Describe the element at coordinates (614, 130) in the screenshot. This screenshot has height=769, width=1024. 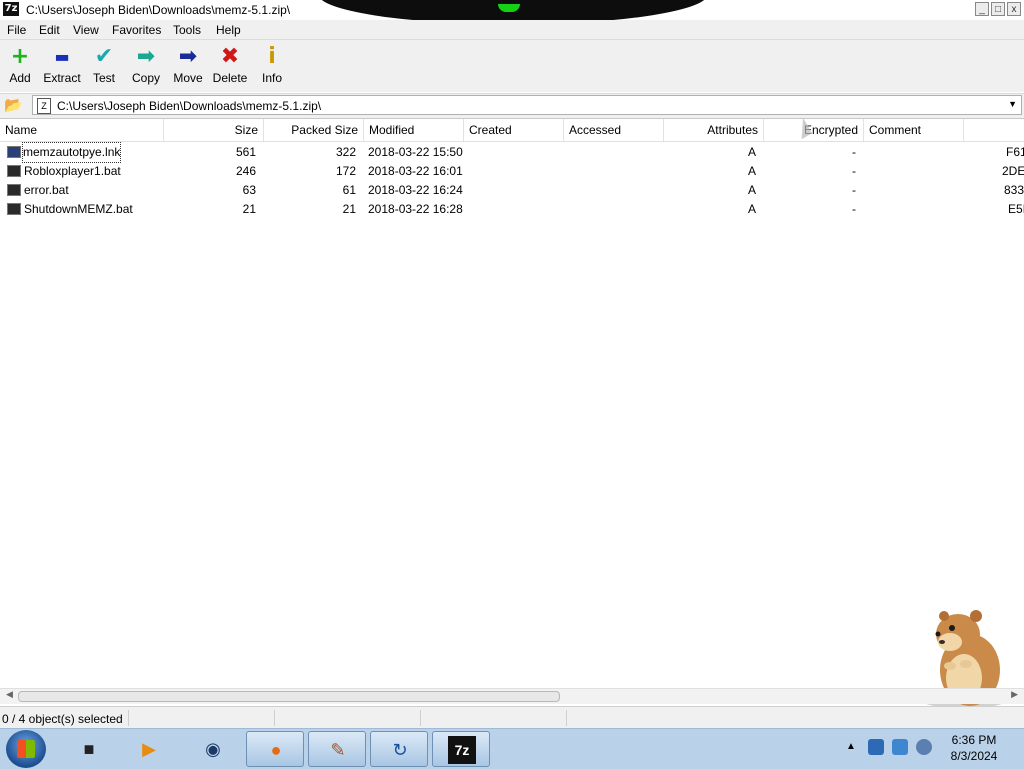
I see `column-accessed: Accessed` at that location.